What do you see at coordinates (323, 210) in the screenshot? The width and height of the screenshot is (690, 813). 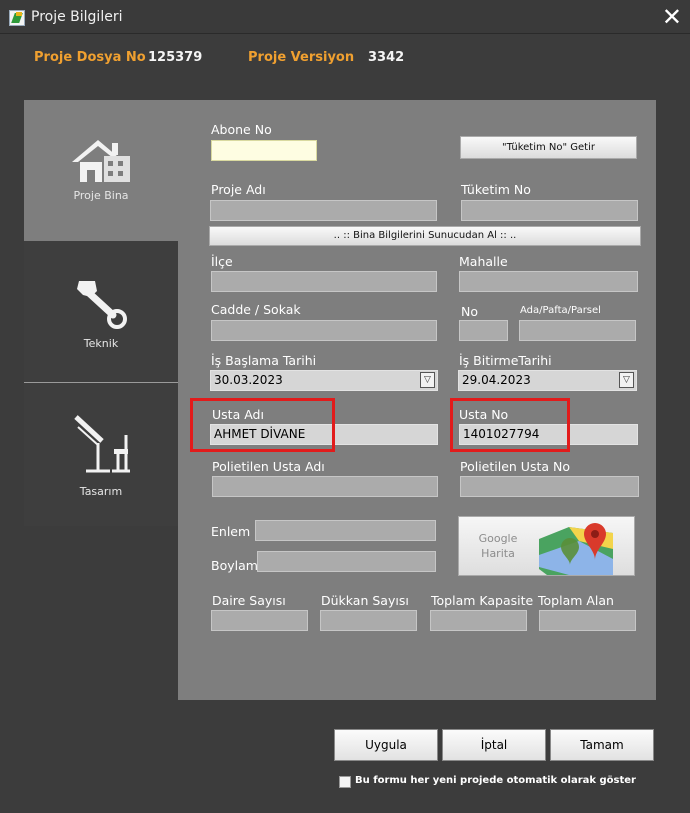 I see `proje-adi-input` at bounding box center [323, 210].